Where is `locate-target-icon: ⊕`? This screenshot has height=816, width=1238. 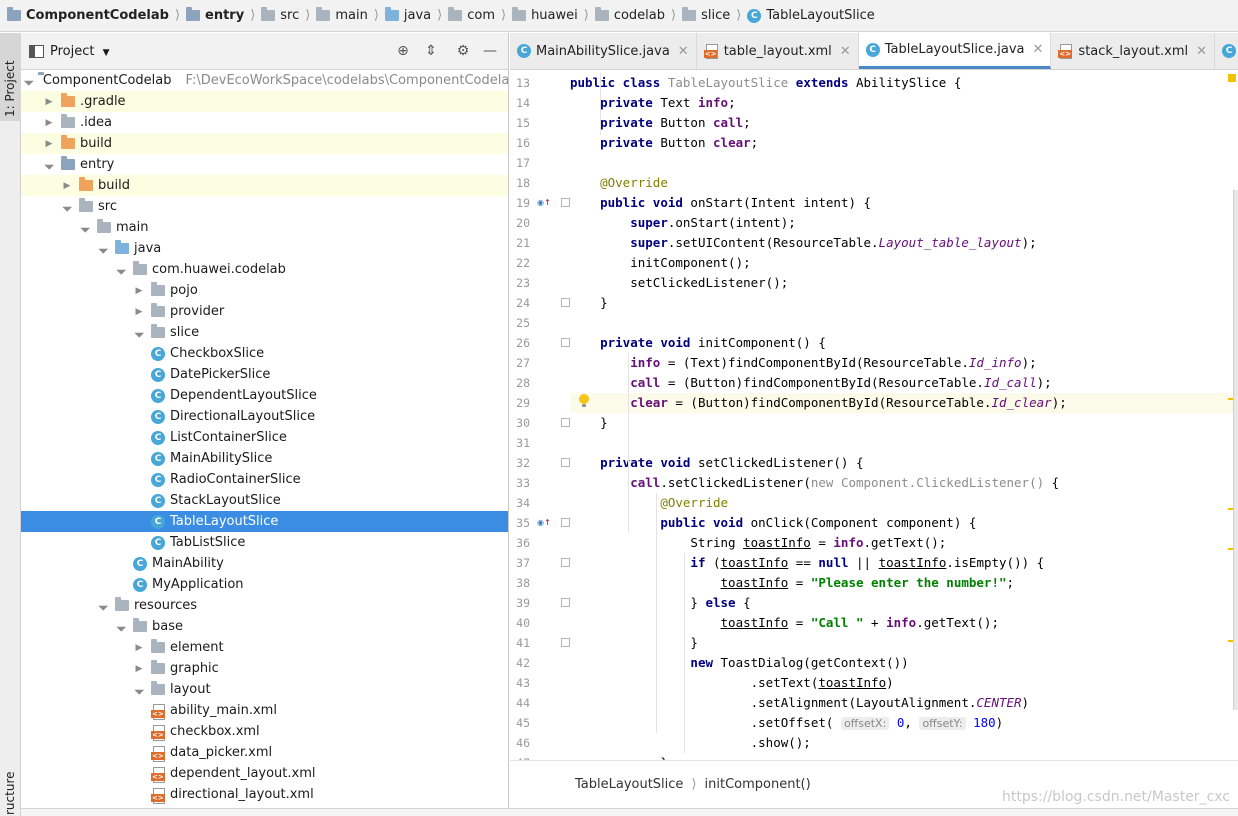 locate-target-icon: ⊕ is located at coordinates (403, 51).